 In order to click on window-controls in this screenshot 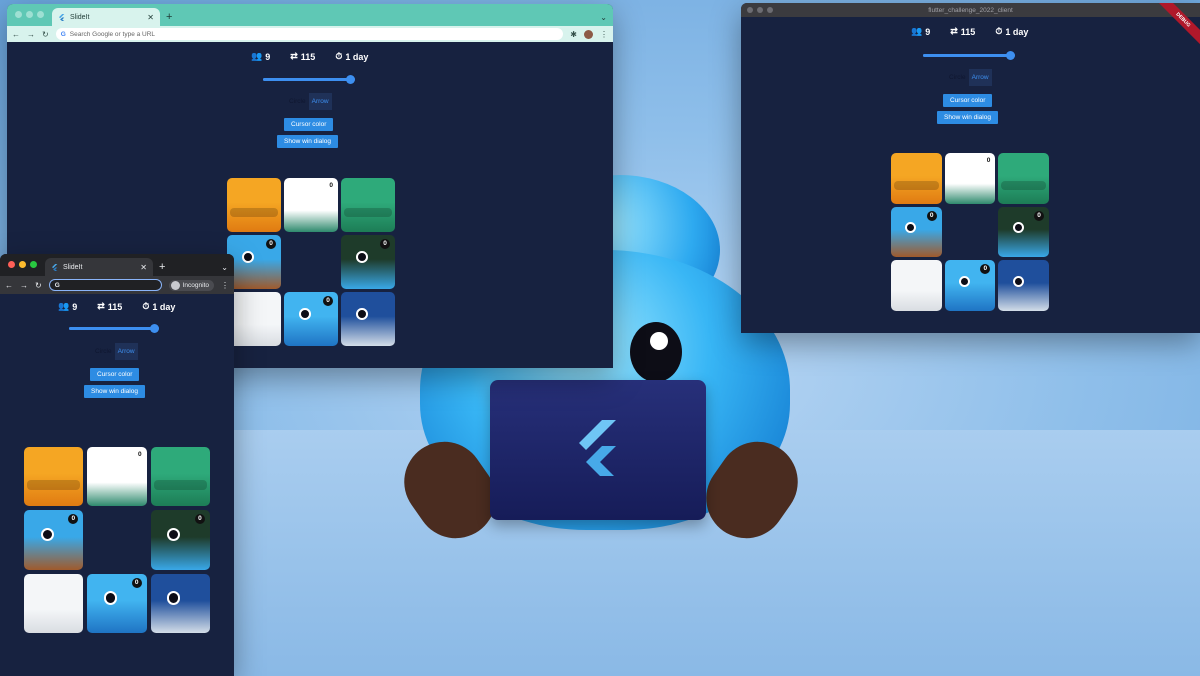, I will do `click(29, 14)`.